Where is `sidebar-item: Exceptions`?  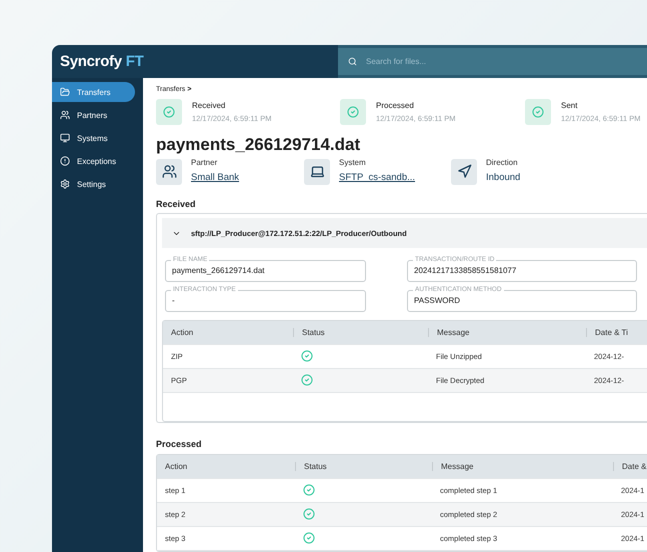
sidebar-item: Exceptions is located at coordinates (93, 161).